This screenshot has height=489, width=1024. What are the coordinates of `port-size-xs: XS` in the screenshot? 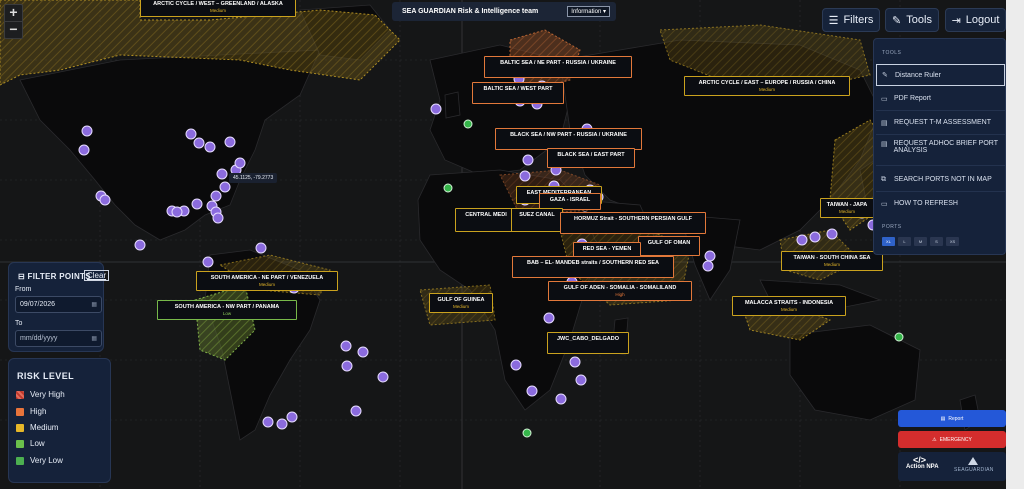 It's located at (952, 241).